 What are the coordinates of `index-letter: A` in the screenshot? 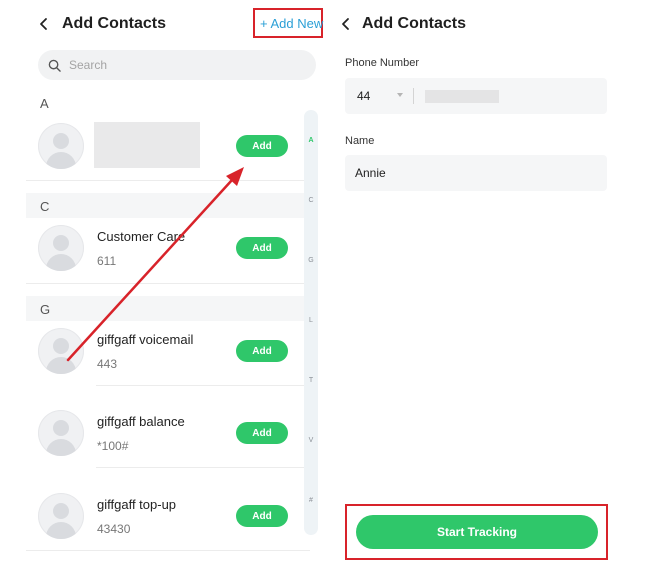 It's located at (311, 140).